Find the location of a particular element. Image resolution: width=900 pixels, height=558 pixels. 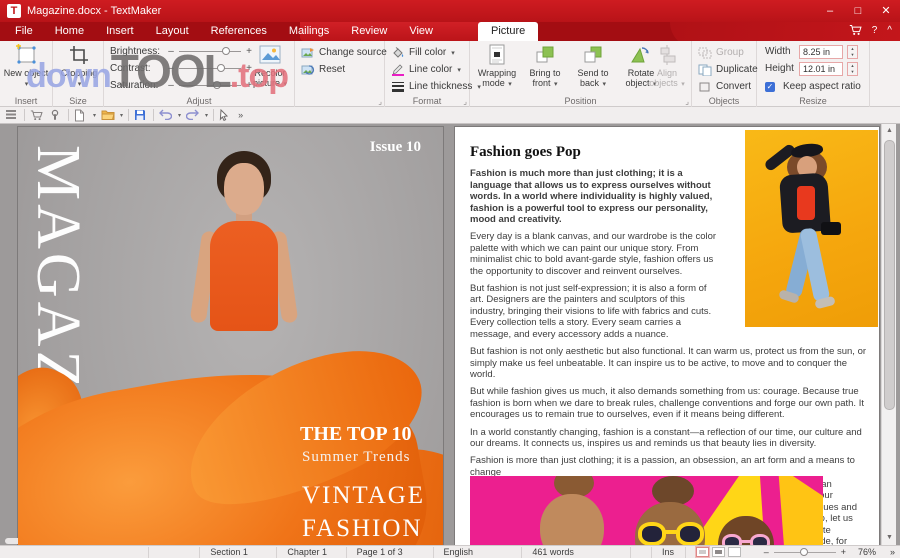

redo-icon is located at coordinates (193, 115).